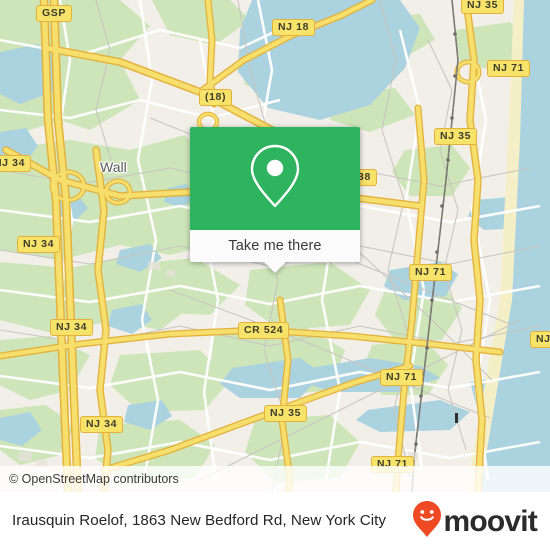 Image resolution: width=550 pixels, height=550 pixels. I want to click on road-shield-nj35-bottom: NJ 35, so click(286, 414).